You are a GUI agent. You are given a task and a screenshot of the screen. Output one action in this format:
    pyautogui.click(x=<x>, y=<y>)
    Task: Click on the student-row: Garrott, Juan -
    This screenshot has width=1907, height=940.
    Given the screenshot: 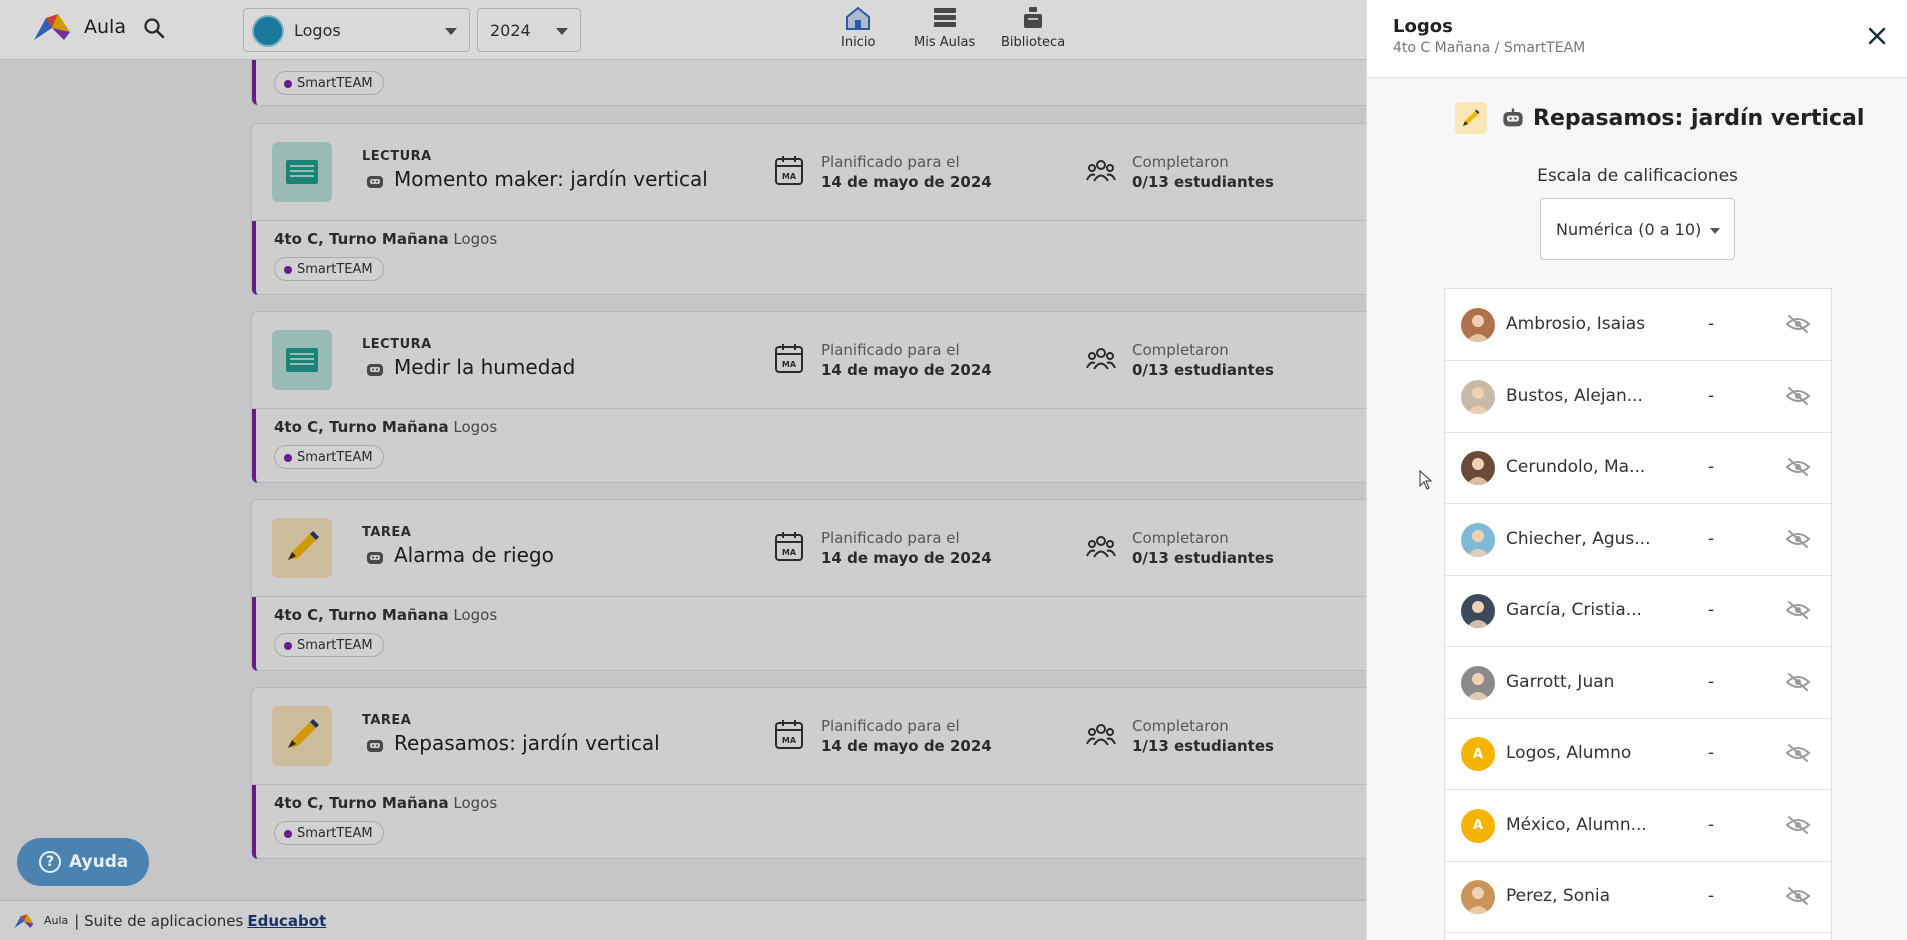 What is the action you would take?
    pyautogui.click(x=1638, y=683)
    